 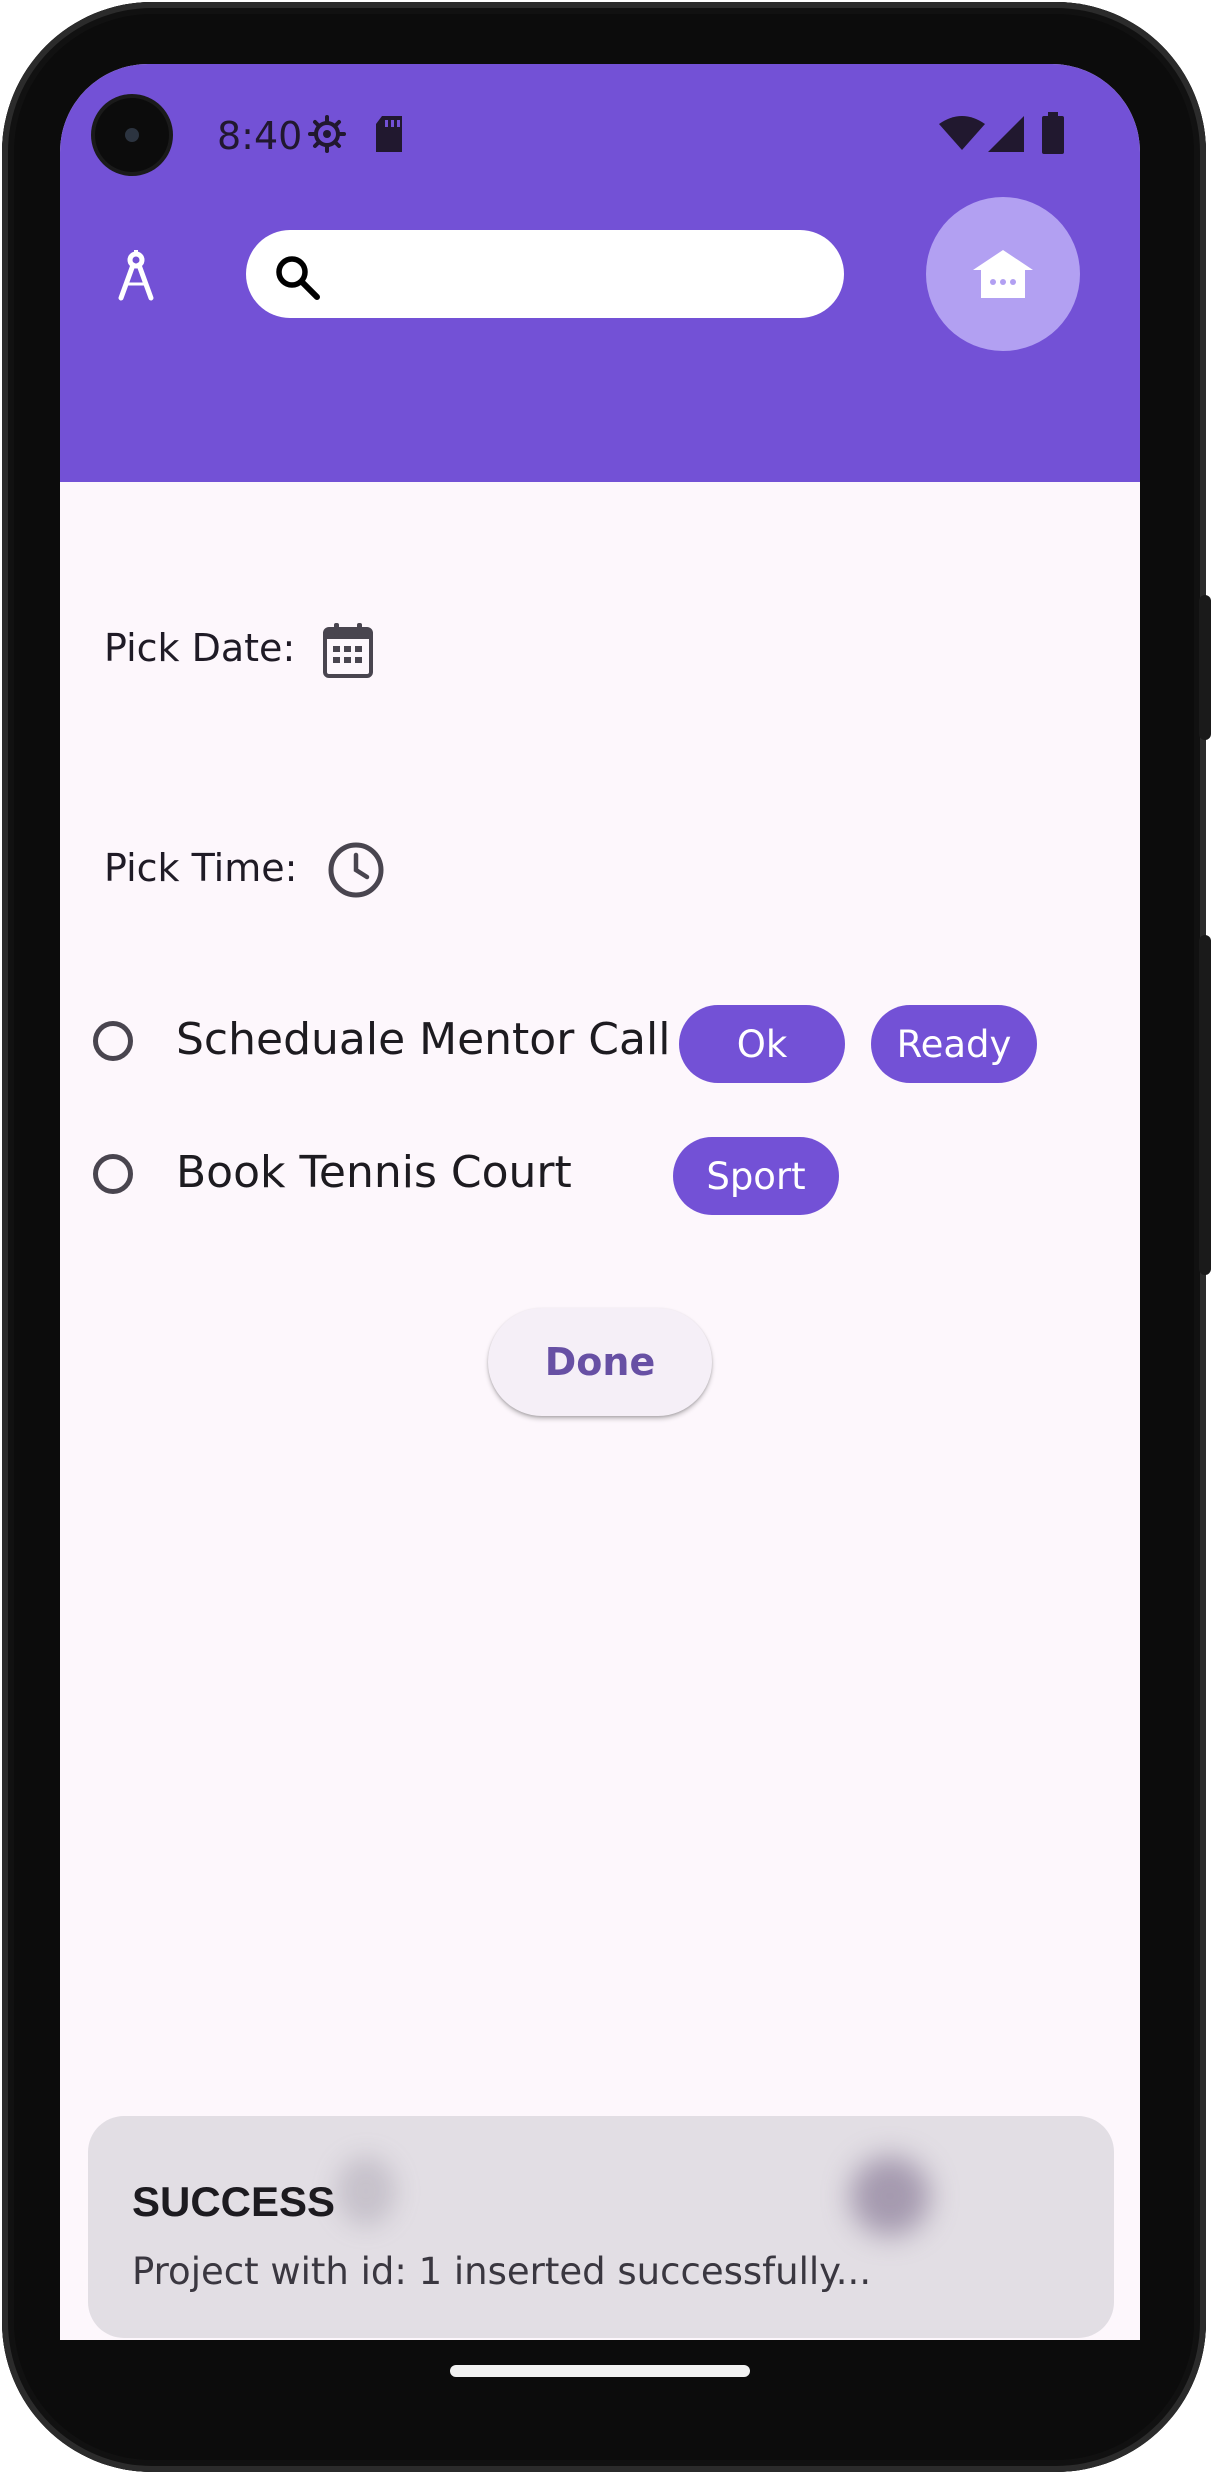 I want to click on signal-icon, so click(x=1006, y=134).